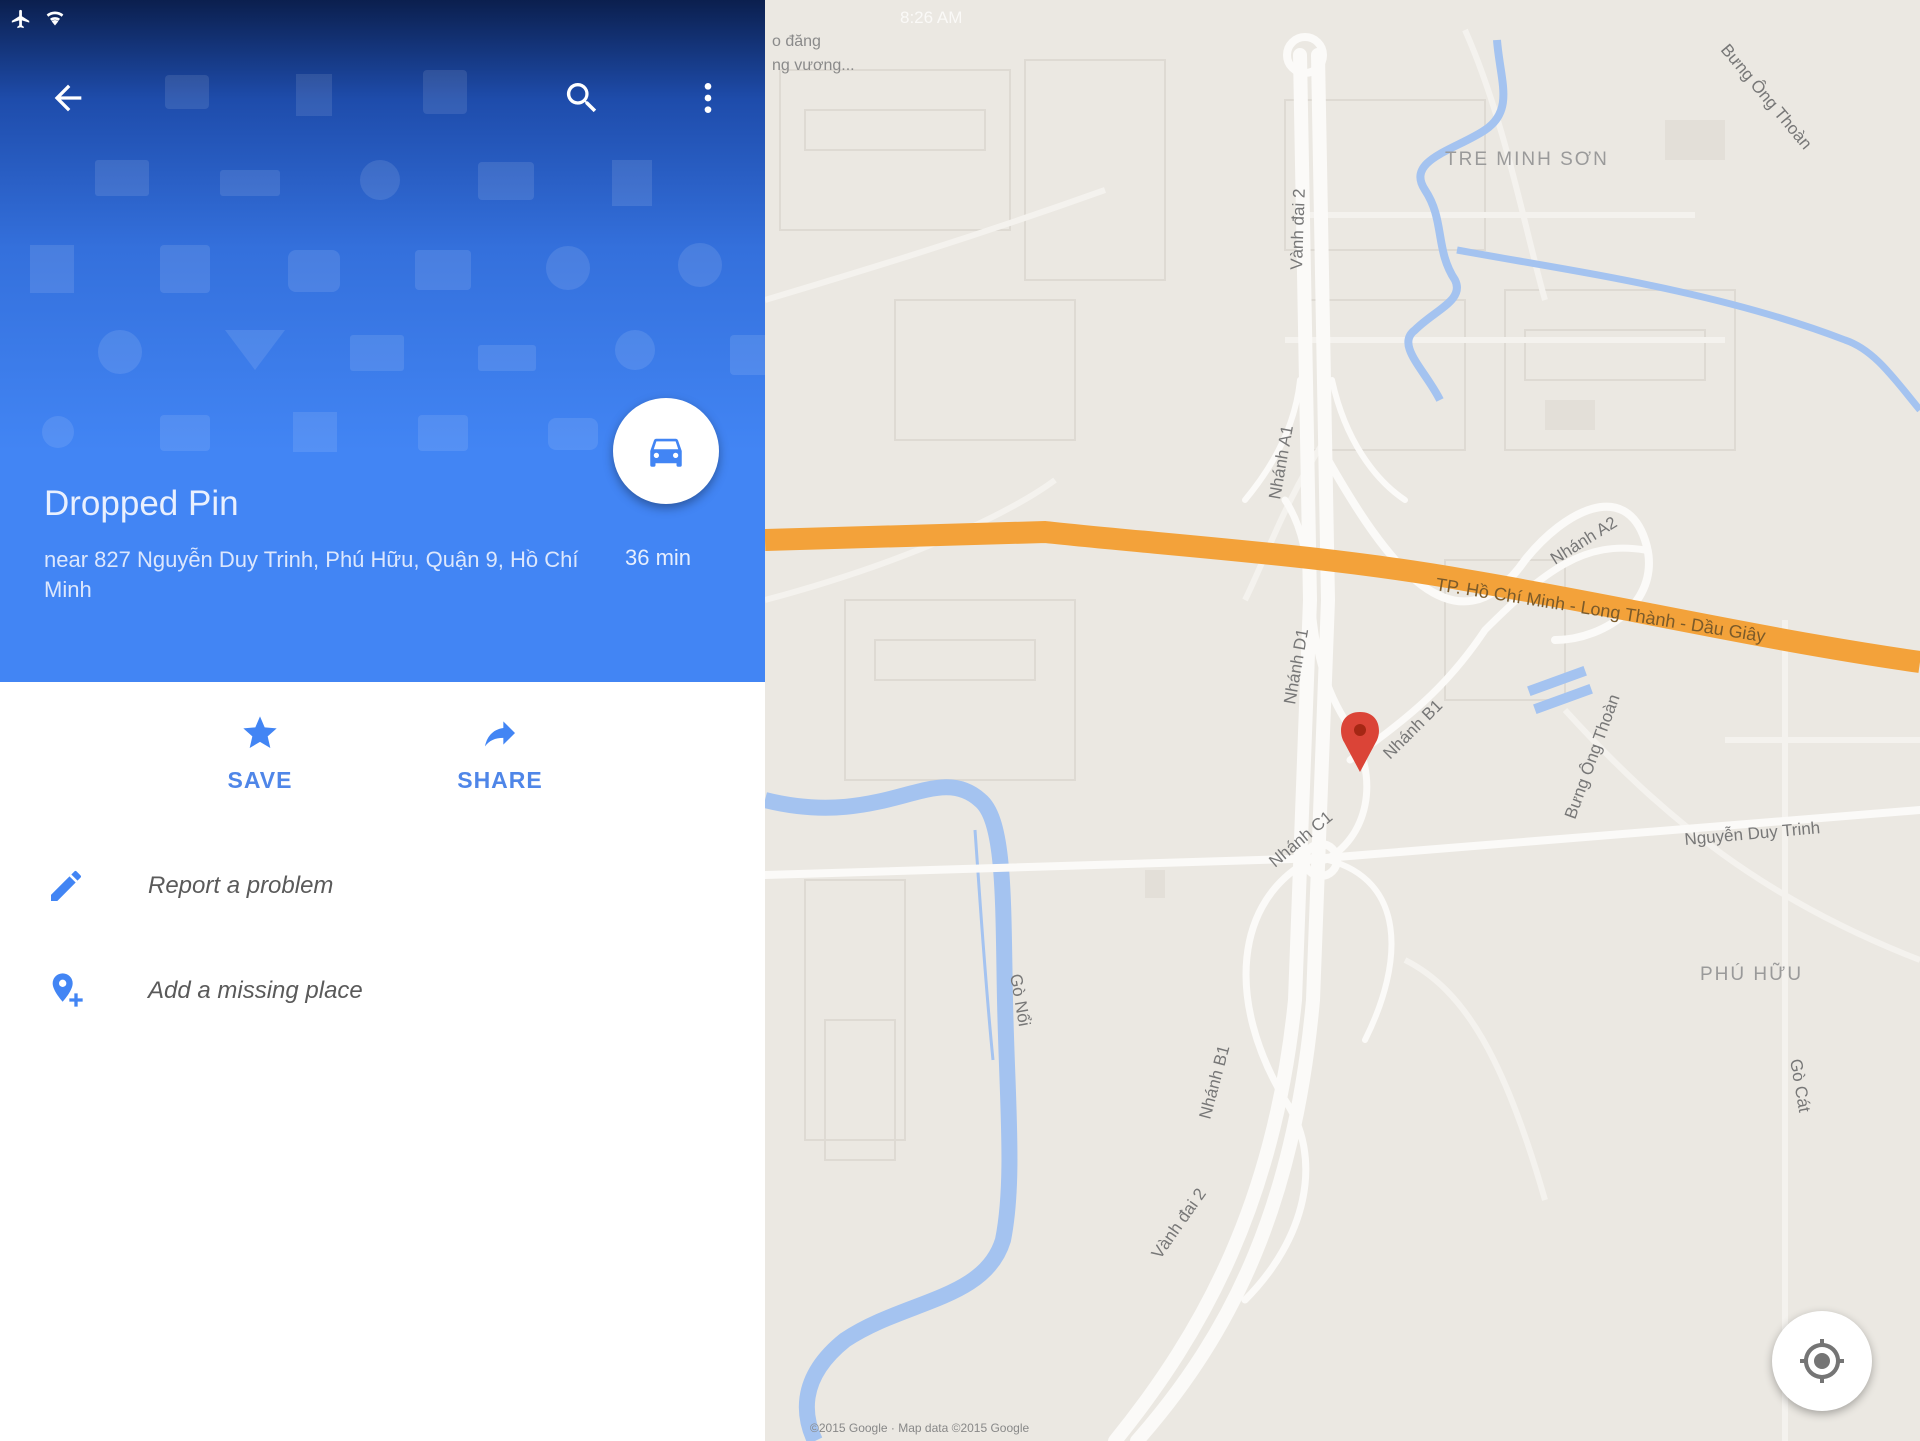 This screenshot has height=1441, width=1920. I want to click on map-label-vanh-dai-2-bottom: Vành đai 2, so click(1179, 1223).